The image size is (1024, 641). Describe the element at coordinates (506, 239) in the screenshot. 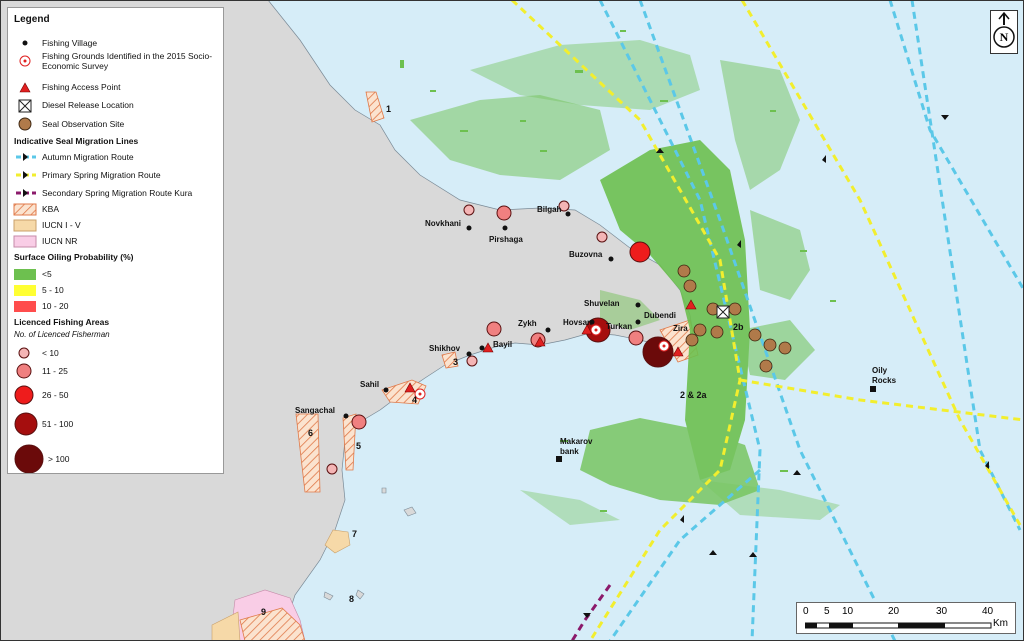

I see `label-pirshaga: Pirshaga` at that location.